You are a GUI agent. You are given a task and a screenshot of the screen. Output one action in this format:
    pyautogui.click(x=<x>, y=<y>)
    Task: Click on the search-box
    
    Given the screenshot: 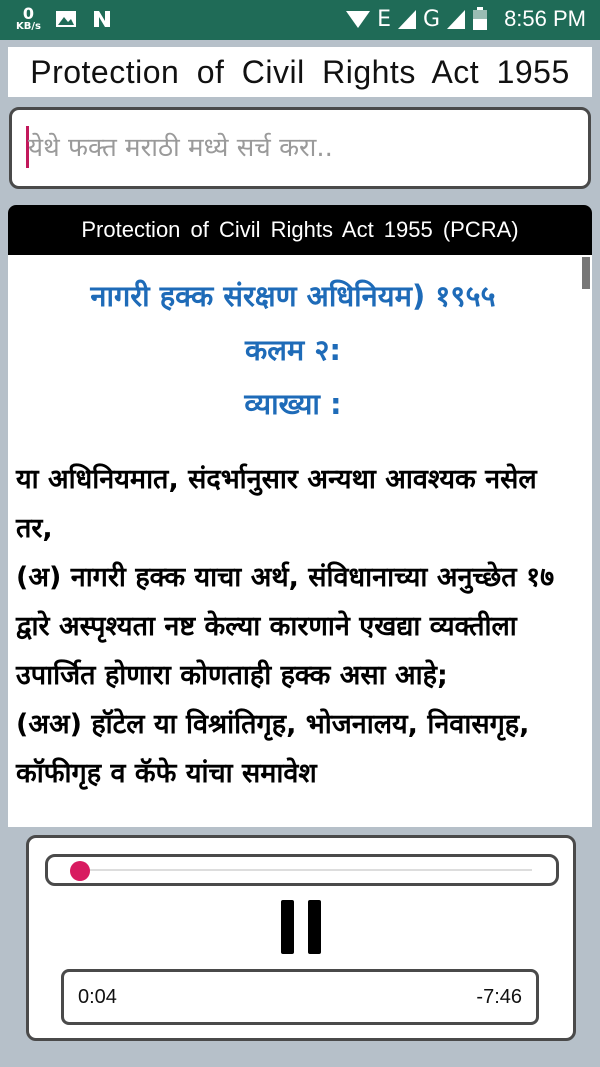 What is the action you would take?
    pyautogui.click(x=300, y=148)
    